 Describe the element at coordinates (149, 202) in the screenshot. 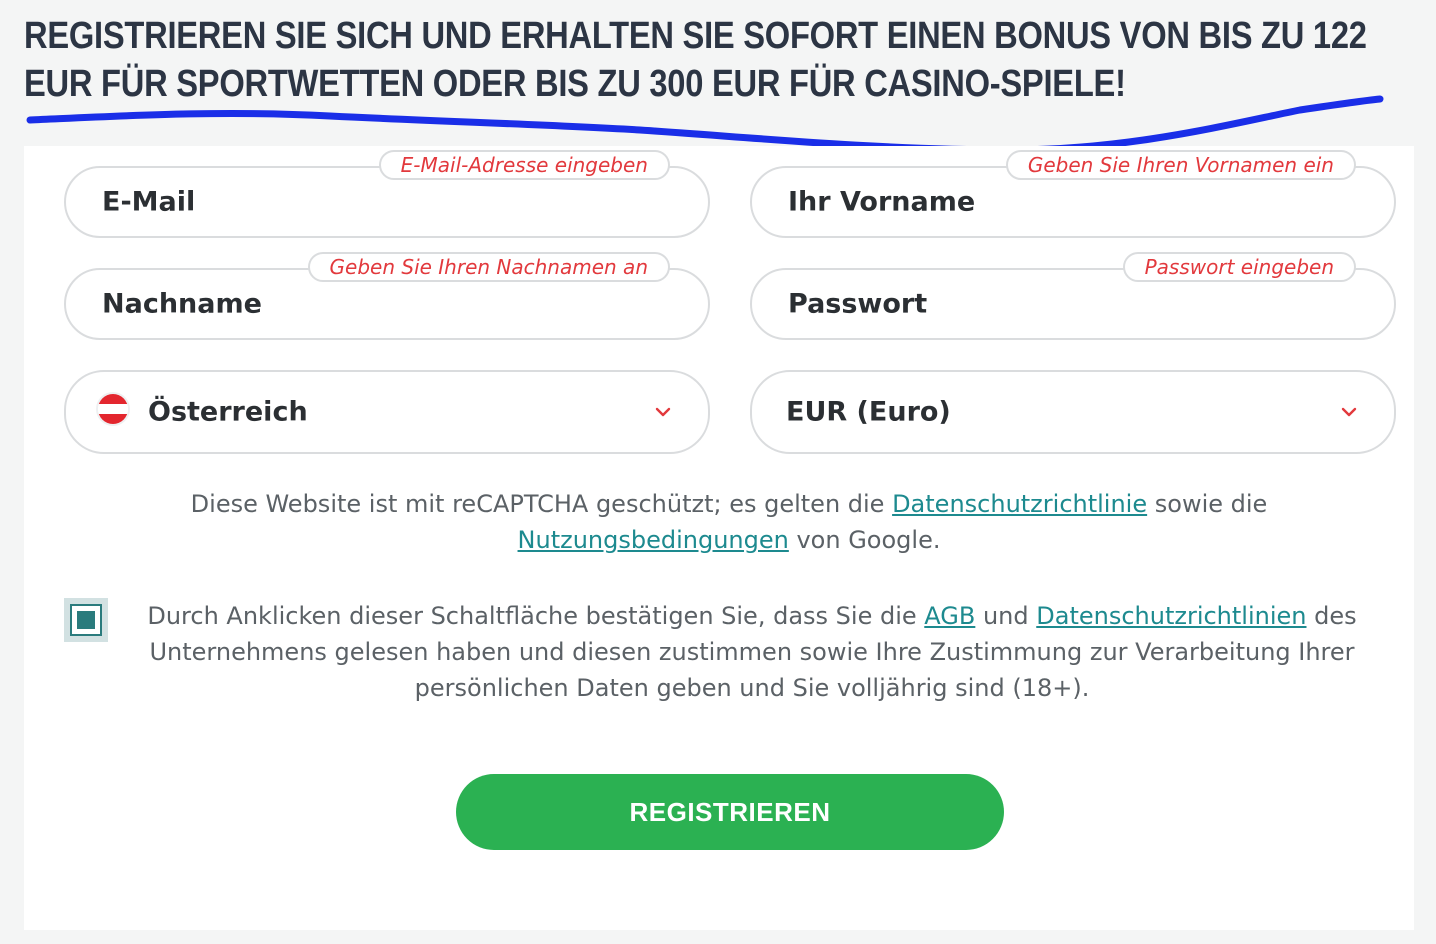

I see `email-field-value: E-Mail` at that location.